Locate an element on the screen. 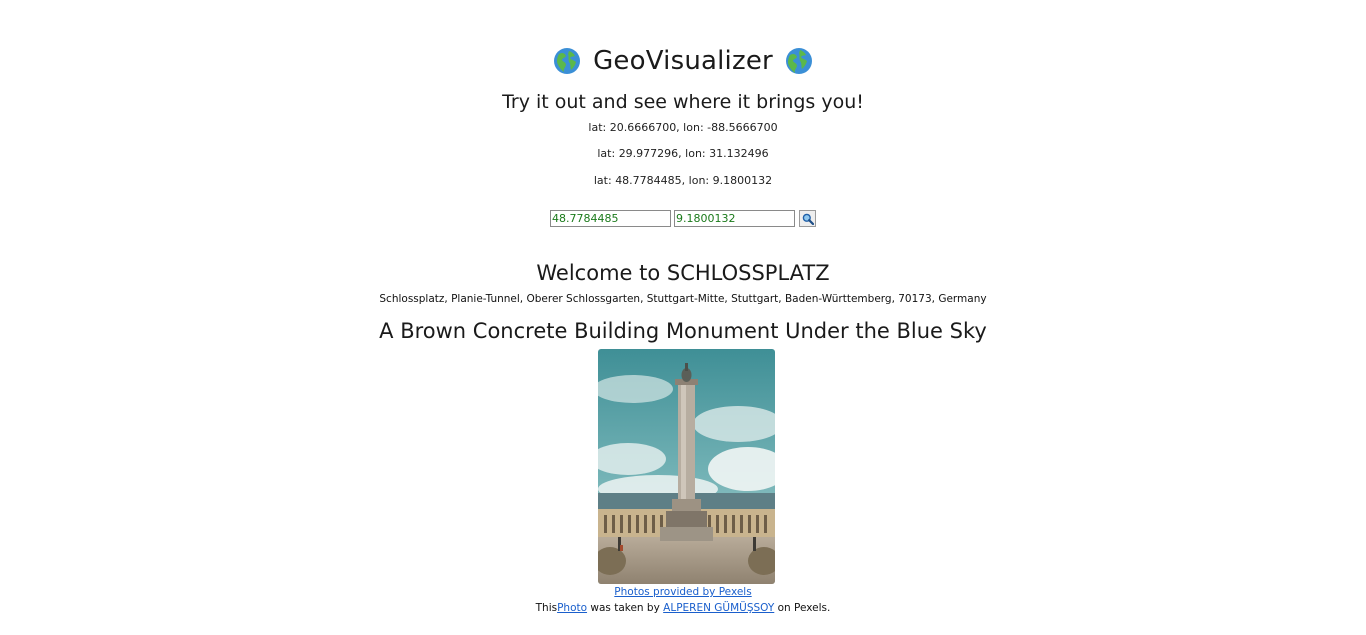 Image resolution: width=1366 pixels, height=635 pixels. attribution-on-pexels: on Pexels. is located at coordinates (802, 608).